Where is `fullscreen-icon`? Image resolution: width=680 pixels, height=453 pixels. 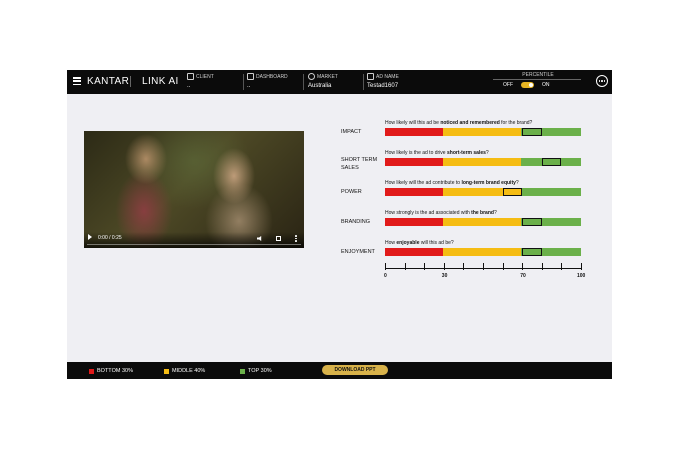 fullscreen-icon is located at coordinates (278, 238).